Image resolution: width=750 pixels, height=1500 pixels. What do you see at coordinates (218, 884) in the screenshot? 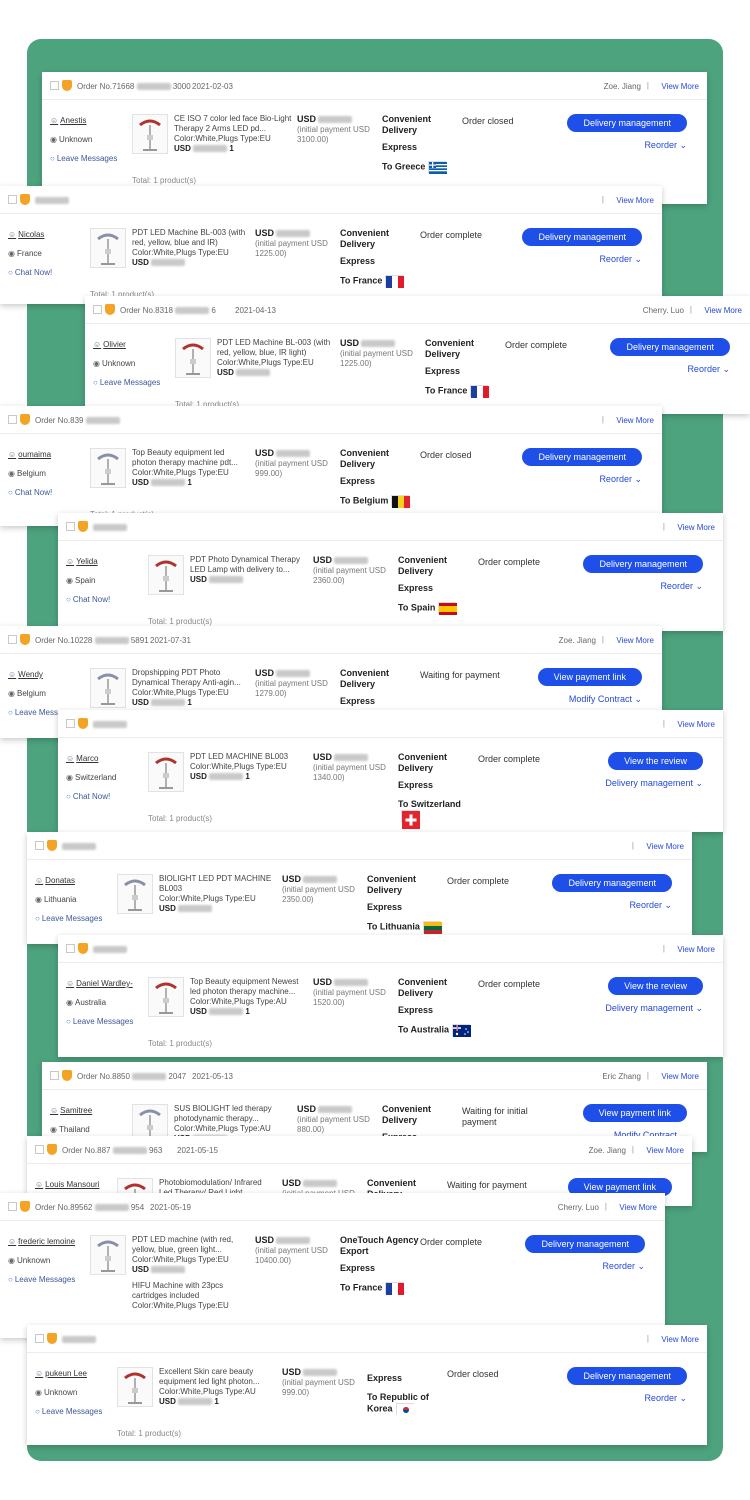
I see `product-name-link: BIOLIGHT LED PDT MACHINE BL003` at bounding box center [218, 884].